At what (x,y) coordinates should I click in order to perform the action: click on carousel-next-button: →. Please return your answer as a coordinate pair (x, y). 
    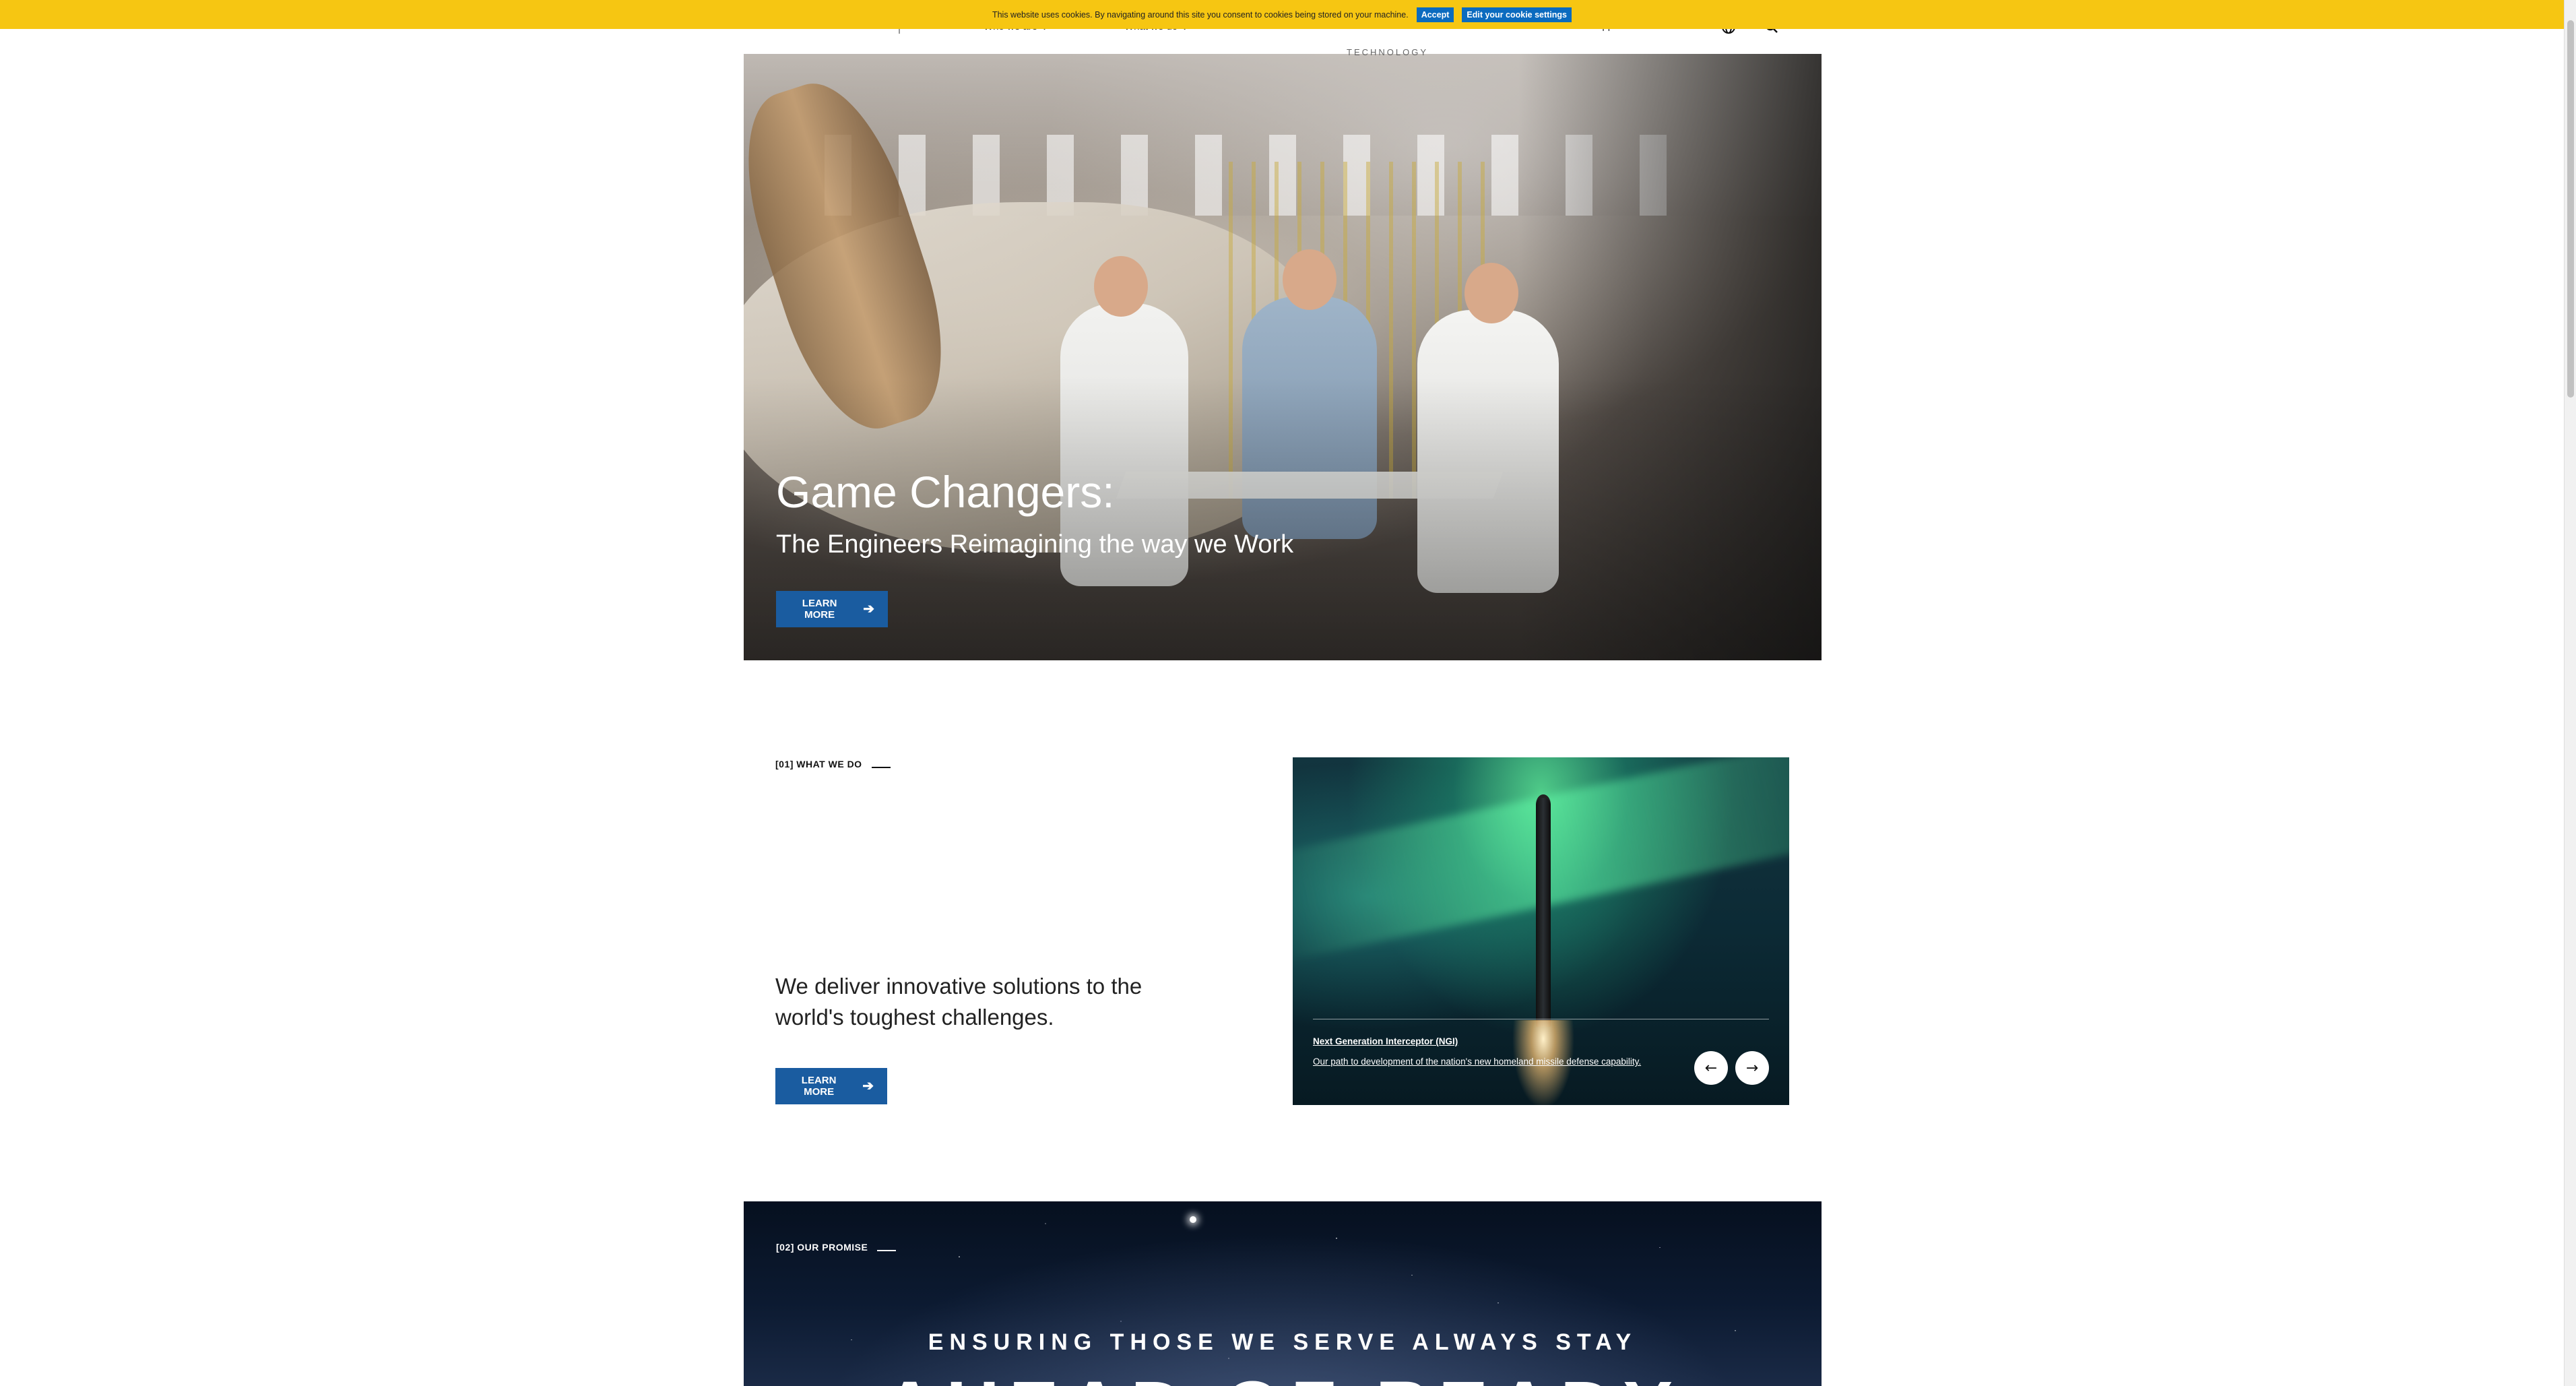
    Looking at the image, I should click on (1752, 1068).